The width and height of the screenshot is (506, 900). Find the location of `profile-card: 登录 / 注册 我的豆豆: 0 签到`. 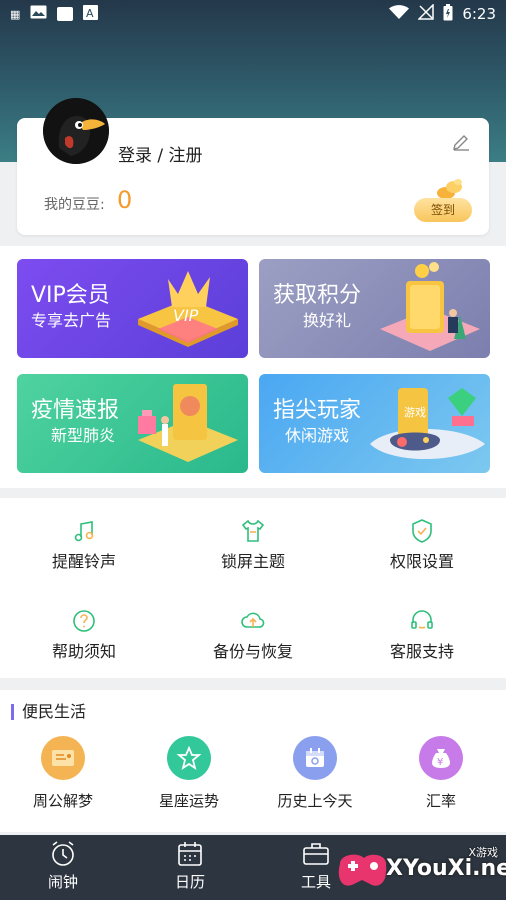

profile-card: 登录 / 注册 我的豆豆: 0 签到 is located at coordinates (253, 166).